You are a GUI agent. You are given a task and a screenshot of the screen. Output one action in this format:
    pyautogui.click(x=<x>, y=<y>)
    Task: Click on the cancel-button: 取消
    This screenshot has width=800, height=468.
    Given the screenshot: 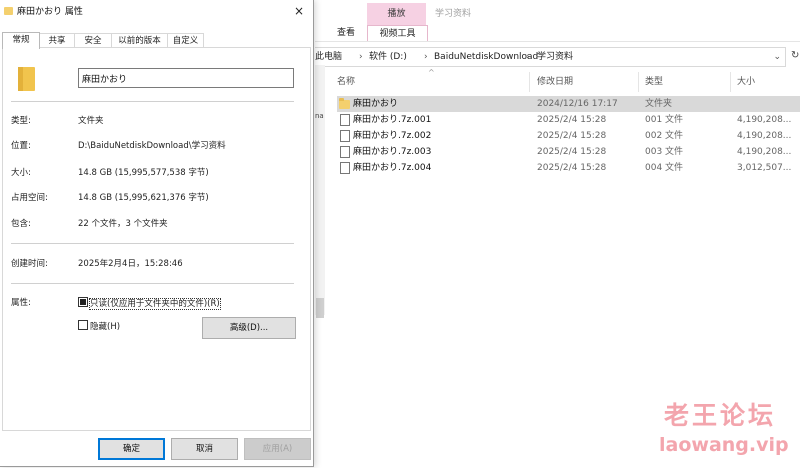 What is the action you would take?
    pyautogui.click(x=204, y=449)
    